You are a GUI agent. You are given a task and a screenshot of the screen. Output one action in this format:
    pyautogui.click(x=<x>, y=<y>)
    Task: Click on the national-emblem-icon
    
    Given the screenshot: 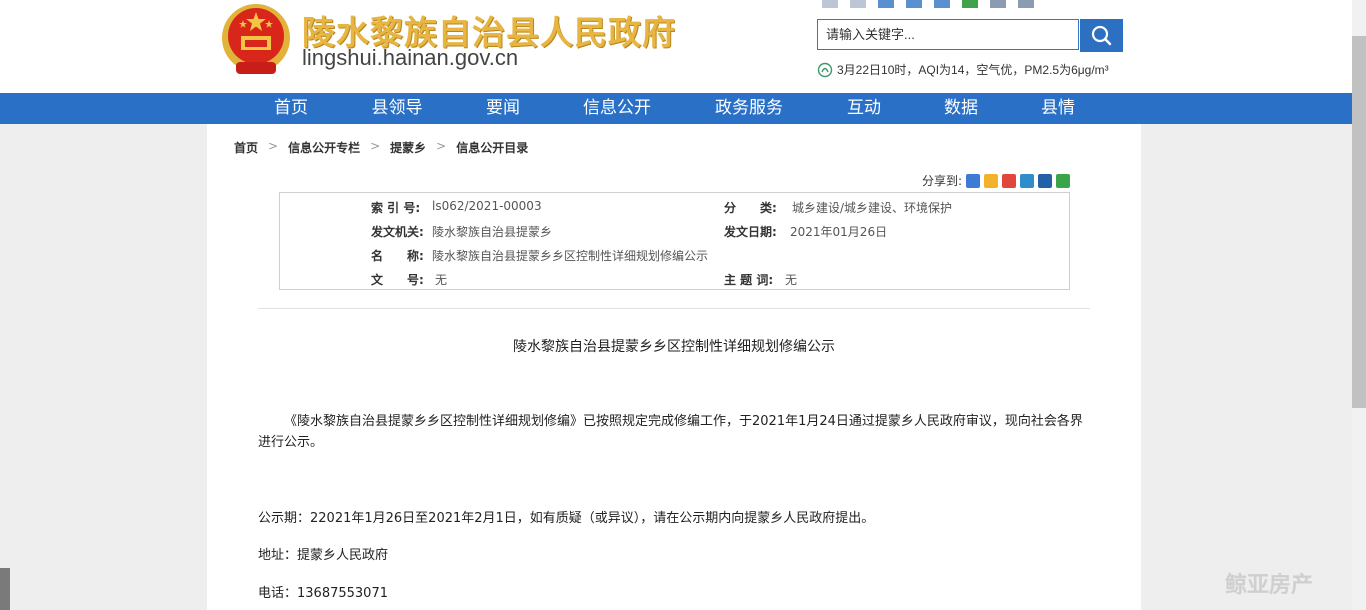 What is the action you would take?
    pyautogui.click(x=256, y=39)
    